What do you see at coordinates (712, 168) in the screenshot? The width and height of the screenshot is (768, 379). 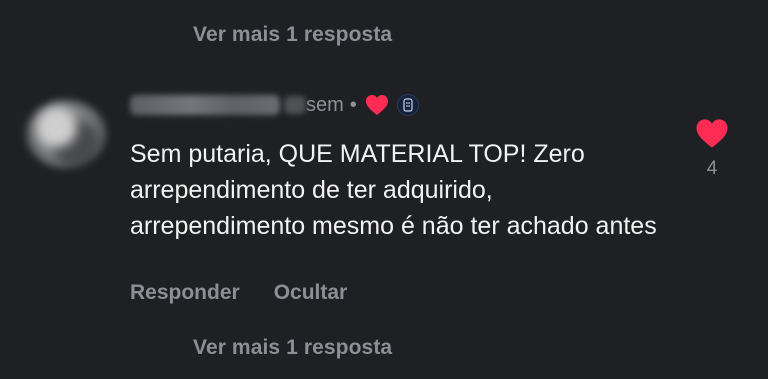 I see `like-count: 4` at bounding box center [712, 168].